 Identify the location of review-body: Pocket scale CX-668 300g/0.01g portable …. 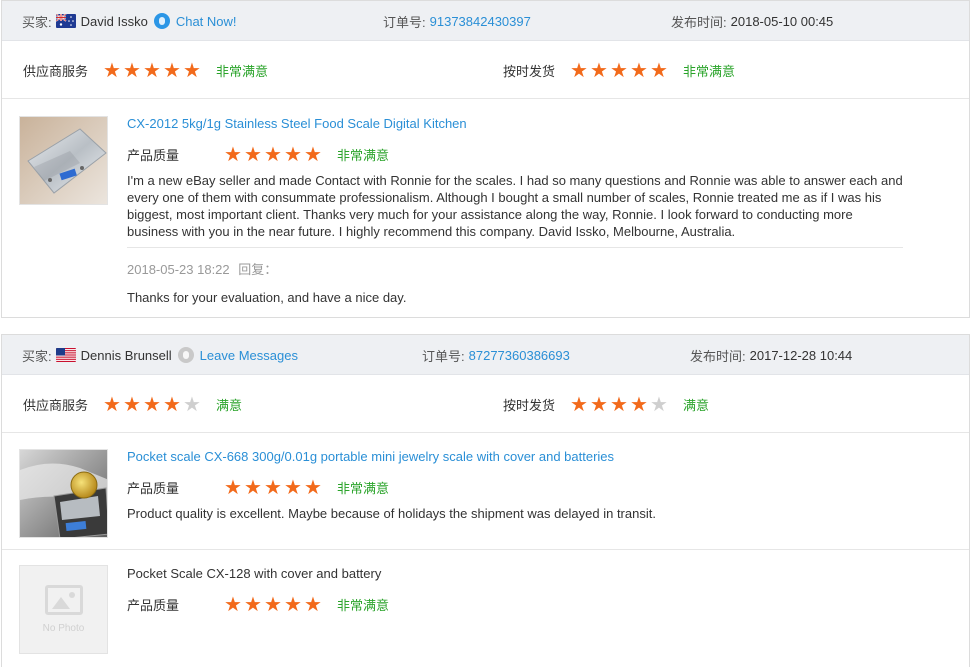
(515, 485).